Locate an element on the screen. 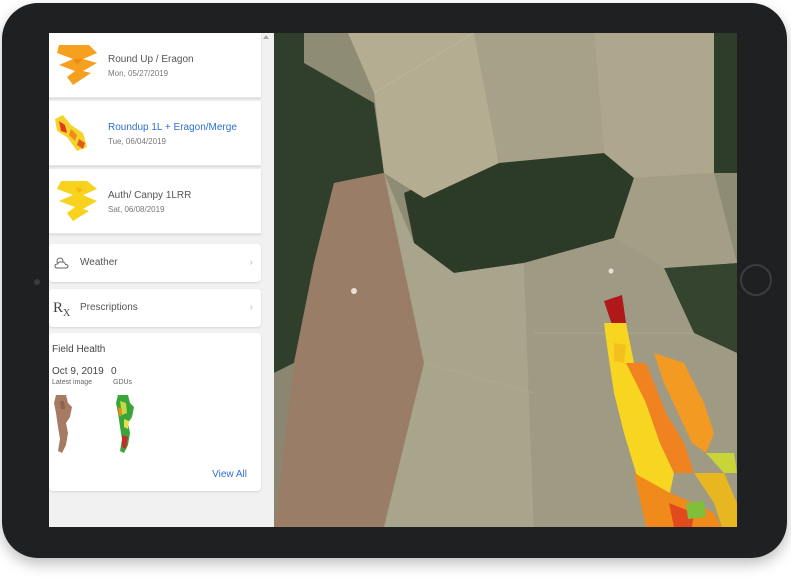 The height and width of the screenshot is (580, 791). application-title: Round Up / Eragon is located at coordinates (151, 59).